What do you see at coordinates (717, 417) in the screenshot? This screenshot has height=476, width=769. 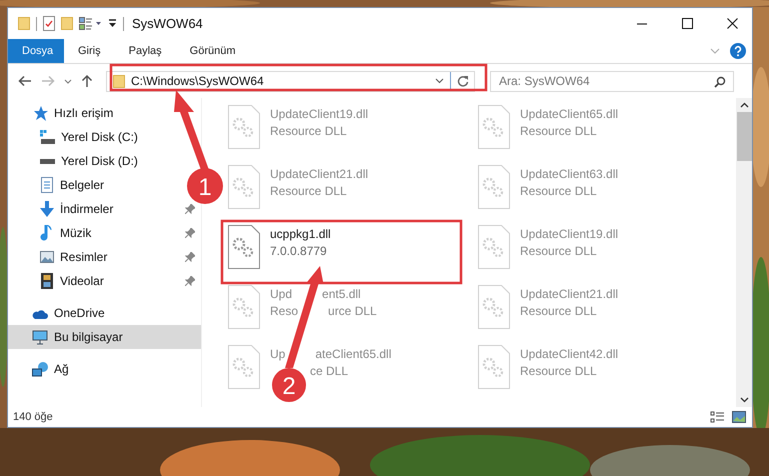 I see `details-view-icon` at bounding box center [717, 417].